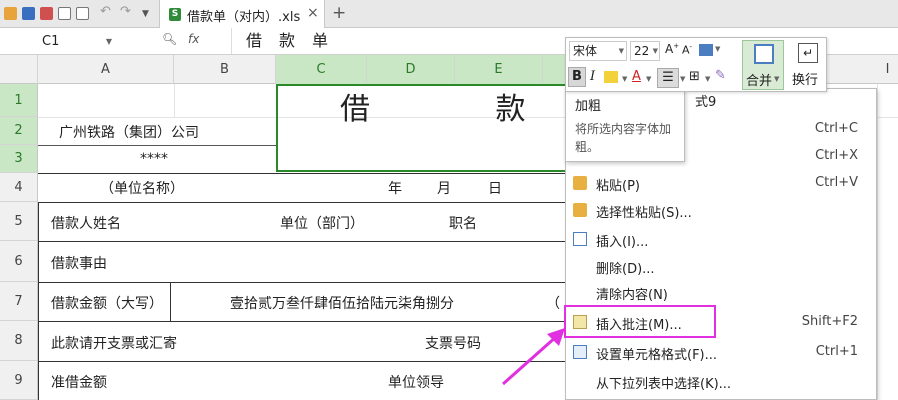 The width and height of the screenshot is (898, 400). What do you see at coordinates (225, 69) in the screenshot?
I see `col-header-b: B` at bounding box center [225, 69].